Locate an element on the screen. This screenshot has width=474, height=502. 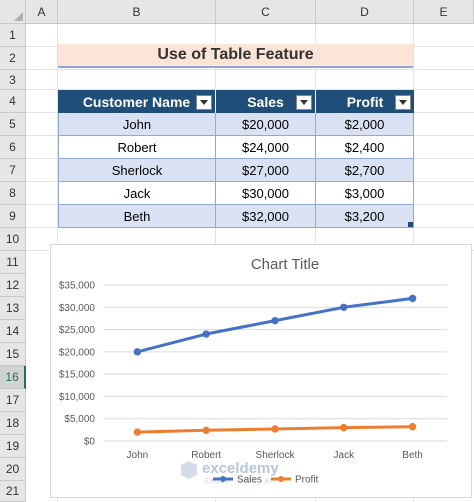
row-header-2: 2 is located at coordinates (13, 58).